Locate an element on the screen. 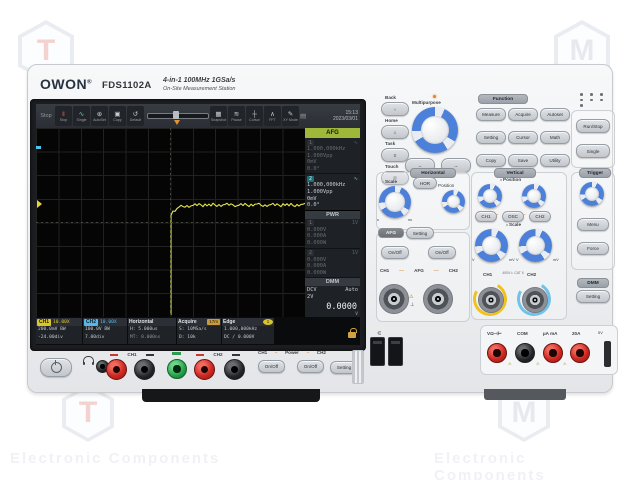  horizontal-scale-knob is located at coordinates (395, 202).